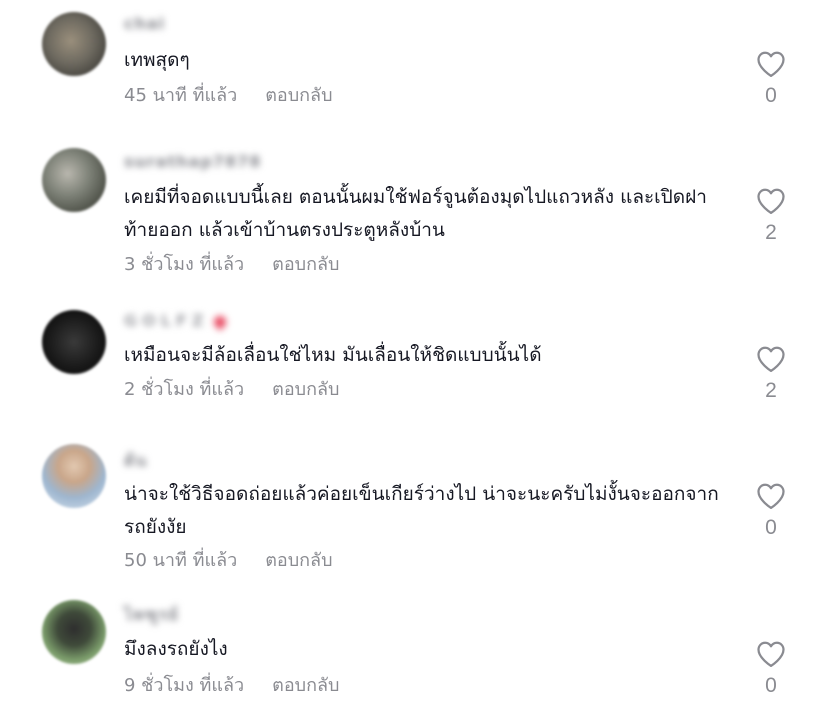  I want to click on comment-username: ไพฑูรย์, so click(151, 615).